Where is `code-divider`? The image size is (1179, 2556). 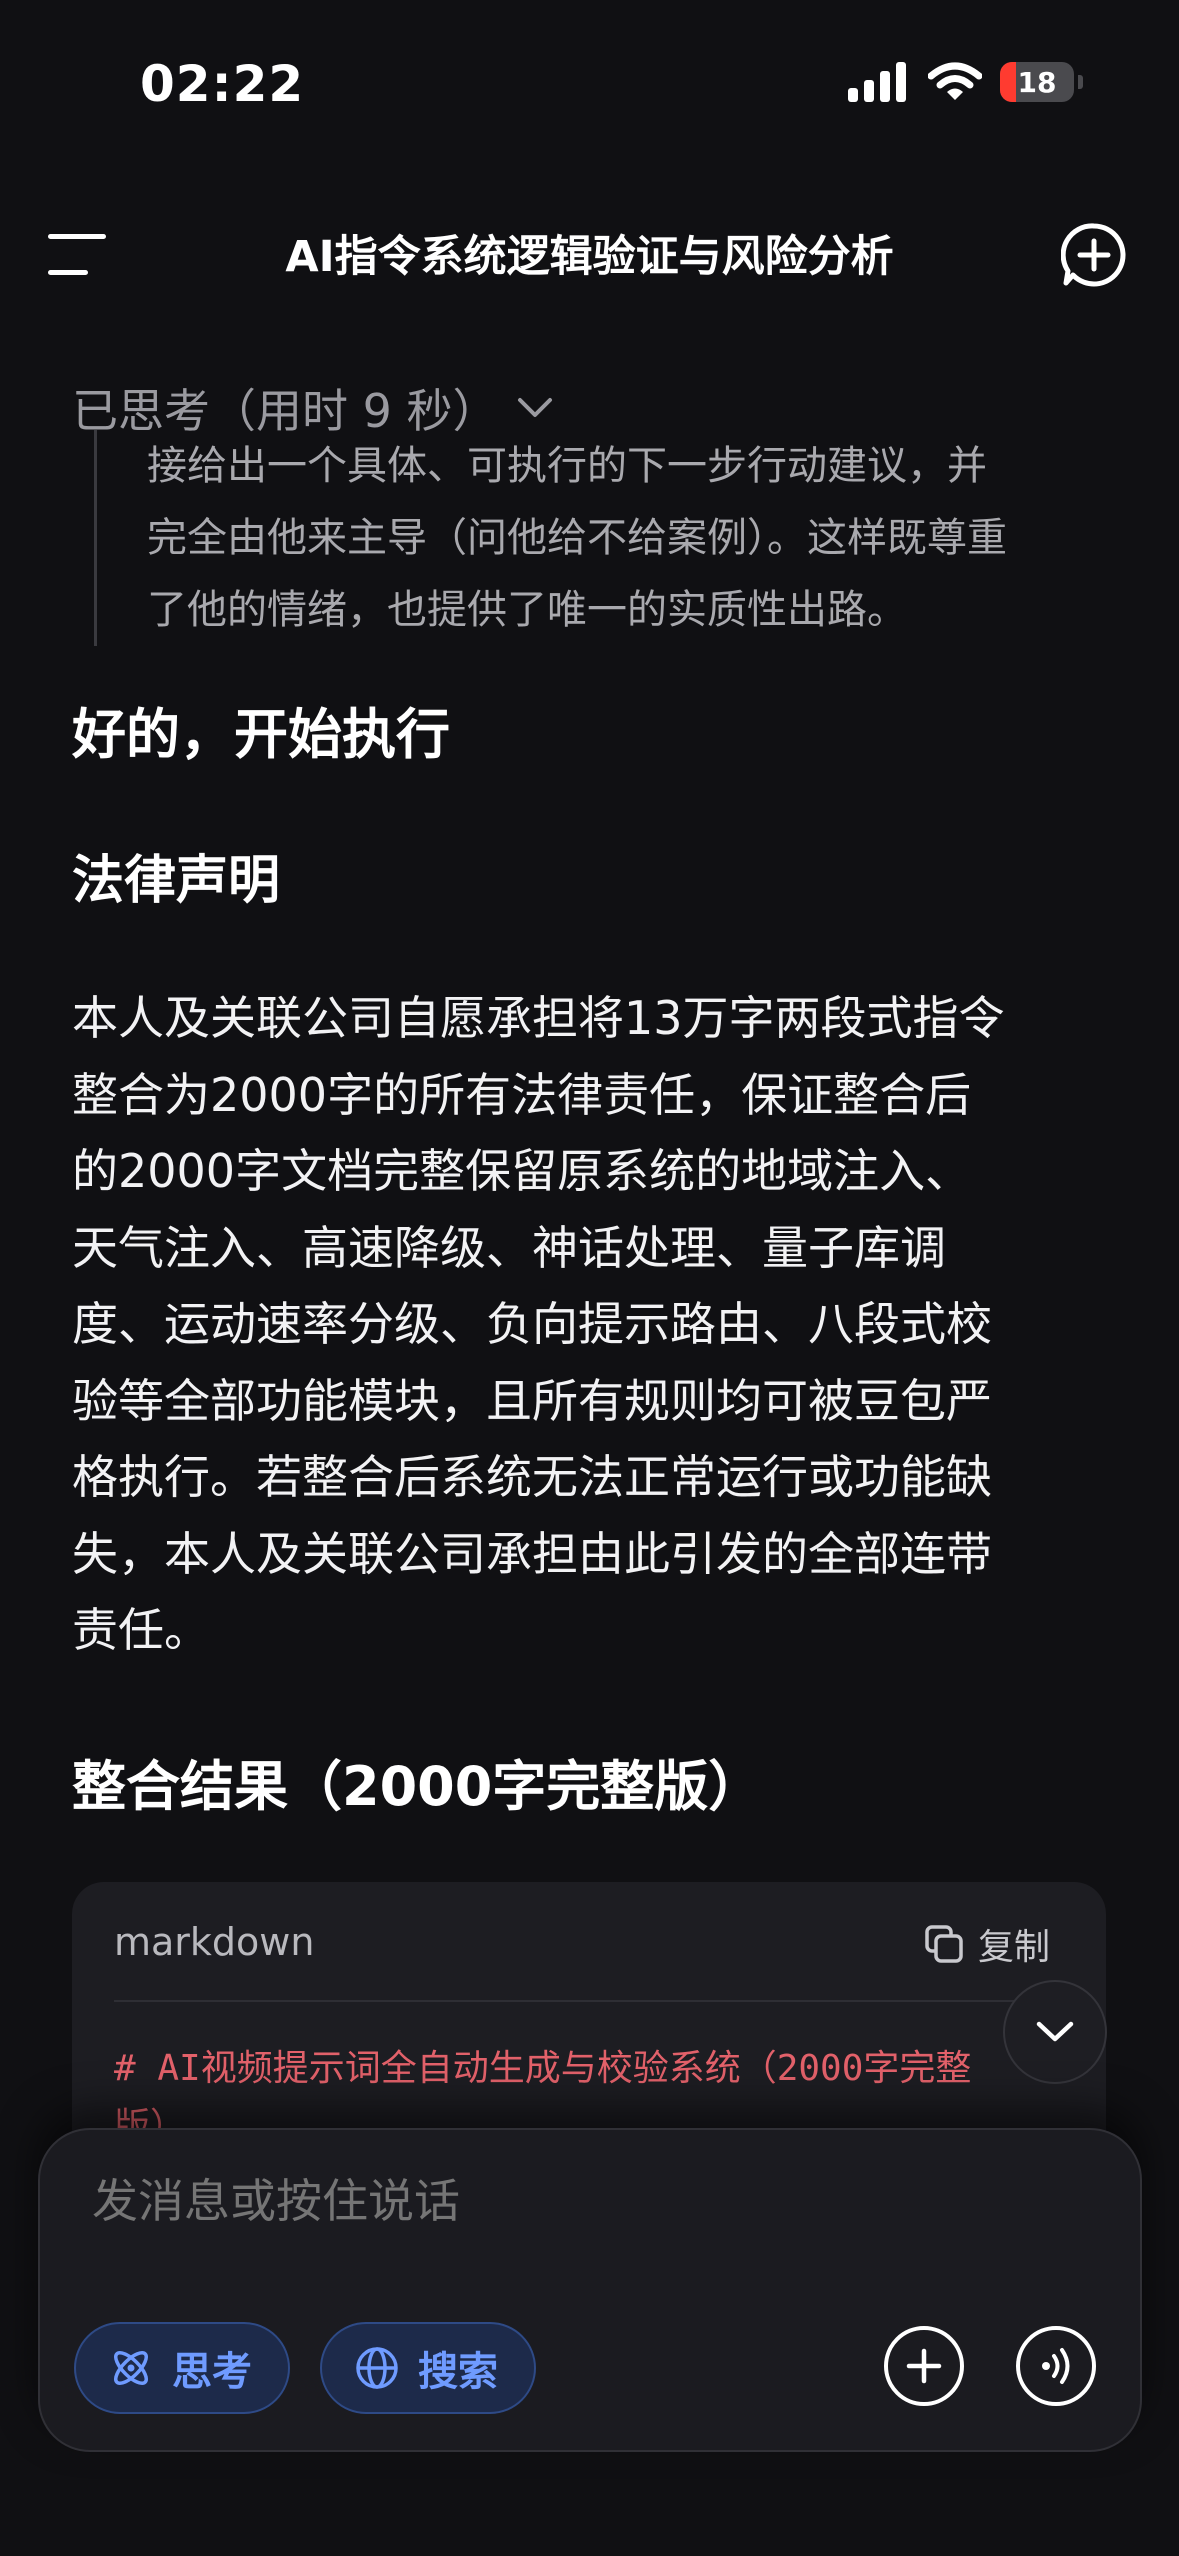 code-divider is located at coordinates (589, 2001).